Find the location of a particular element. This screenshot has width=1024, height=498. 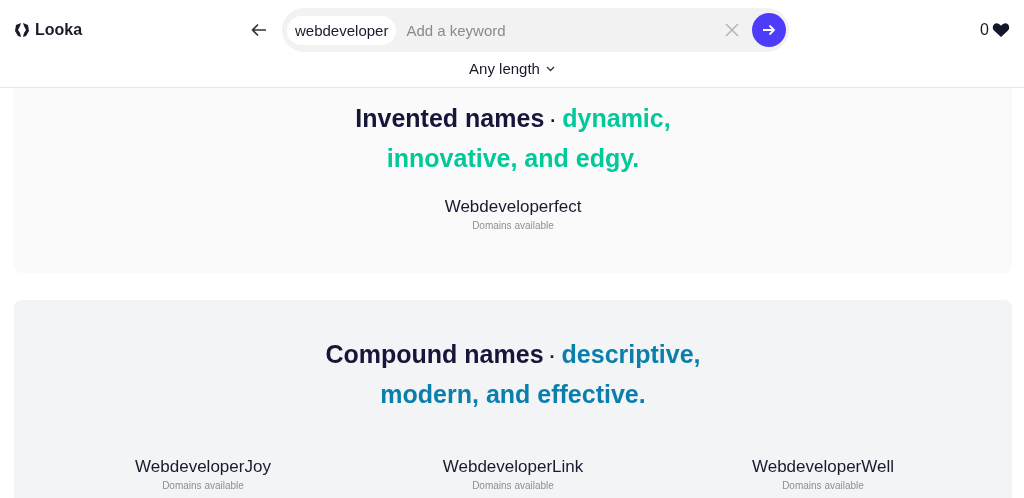

business-name: WebdeveloperLink is located at coordinates (513, 467).